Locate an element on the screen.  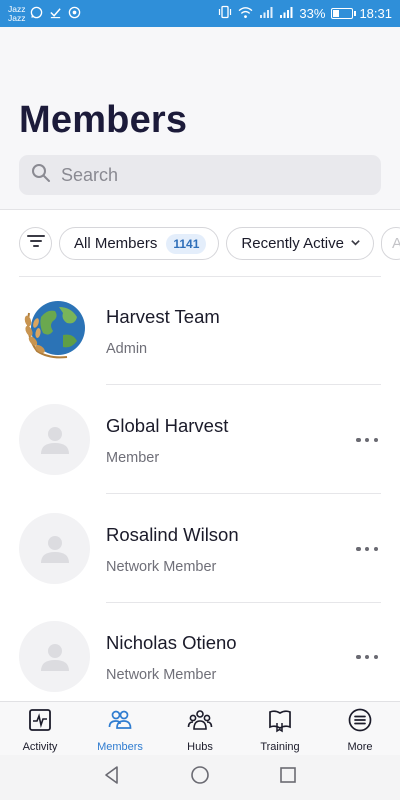
members-icon is located at coordinates (120, 722).